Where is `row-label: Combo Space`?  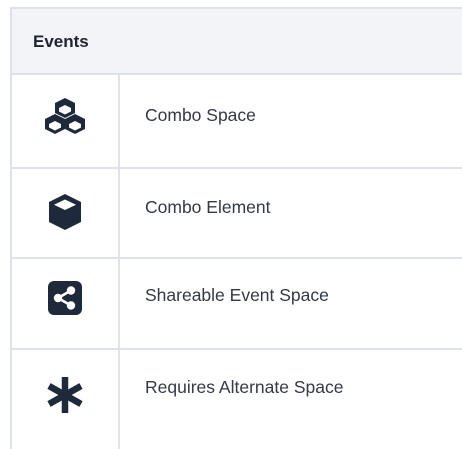
row-label: Combo Space is located at coordinates (200, 115).